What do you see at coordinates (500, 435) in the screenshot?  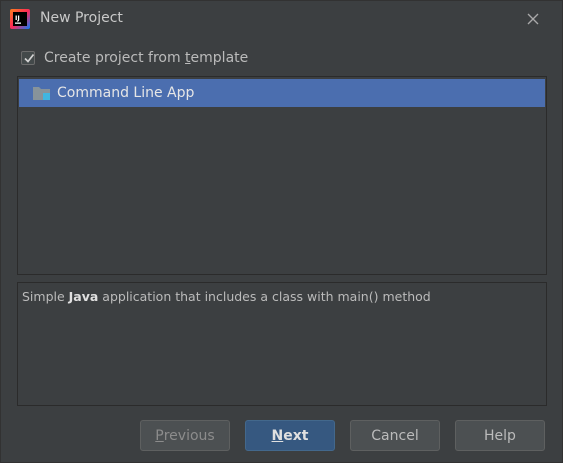 I see `help-button: Help` at bounding box center [500, 435].